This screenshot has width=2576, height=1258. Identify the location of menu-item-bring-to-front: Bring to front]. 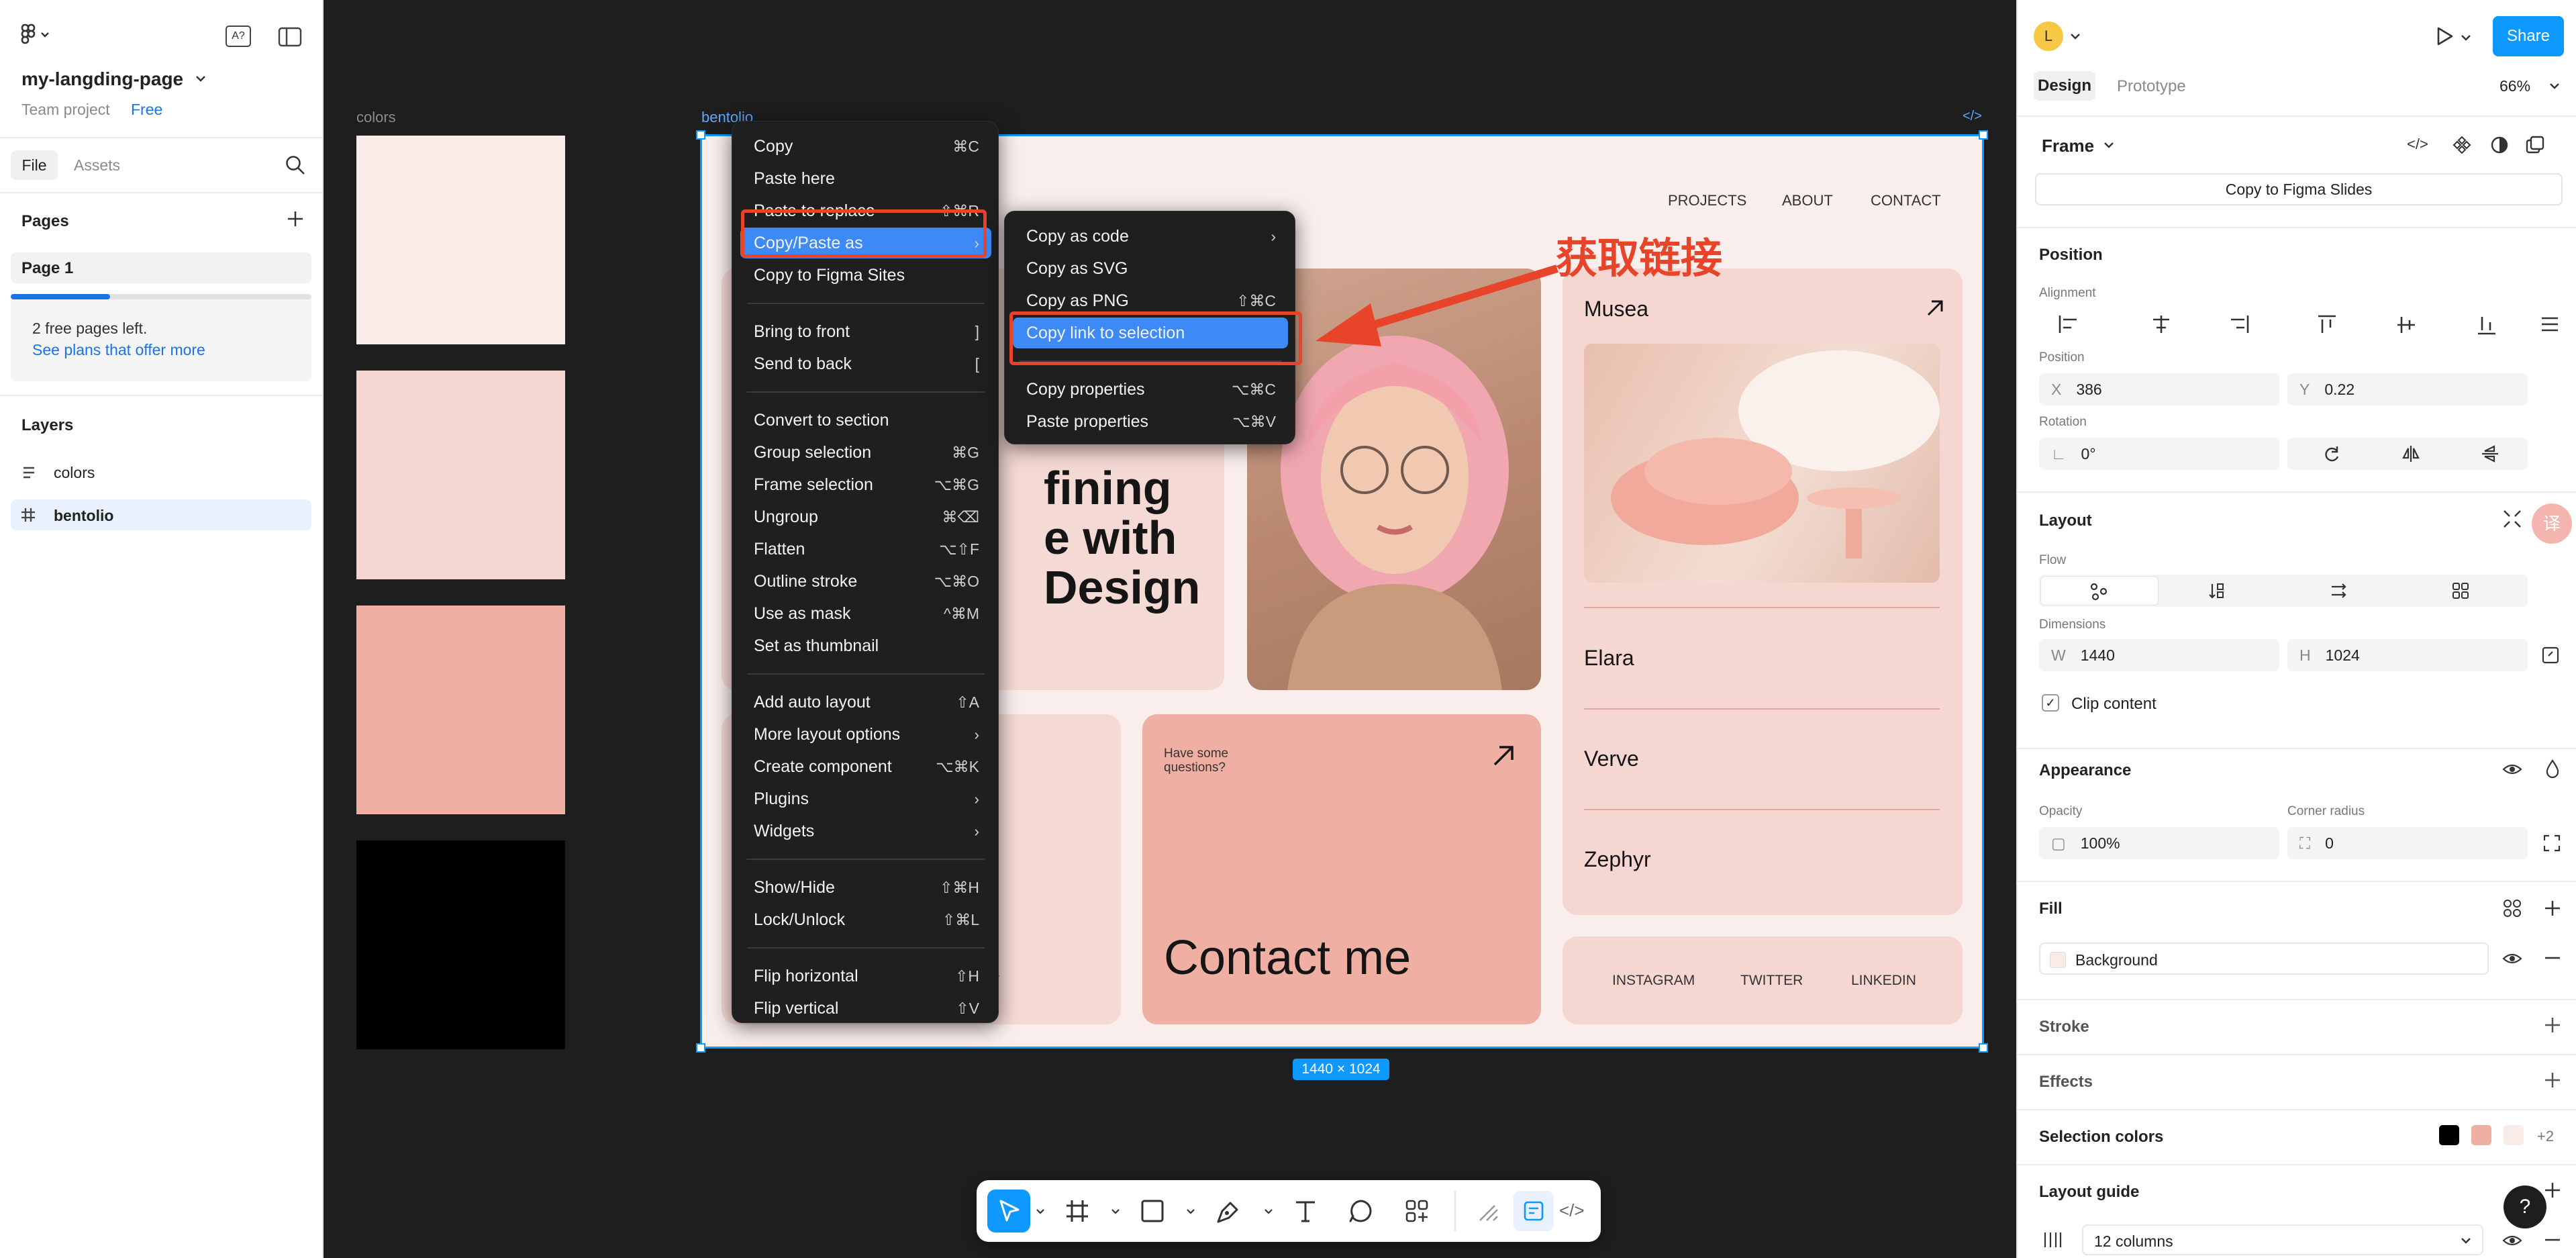
(865, 331).